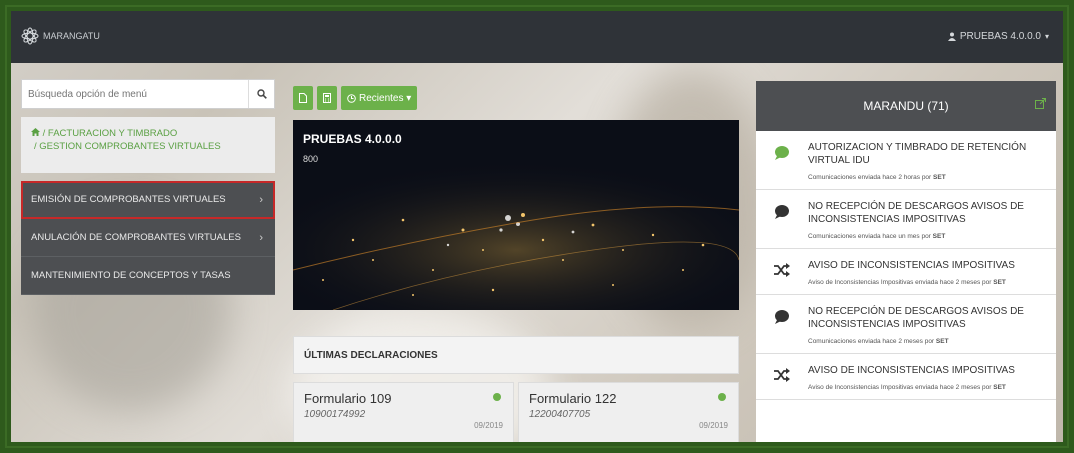 This screenshot has width=1074, height=453. What do you see at coordinates (311, 159) in the screenshot?
I see `banner-subtitle: 800` at bounding box center [311, 159].